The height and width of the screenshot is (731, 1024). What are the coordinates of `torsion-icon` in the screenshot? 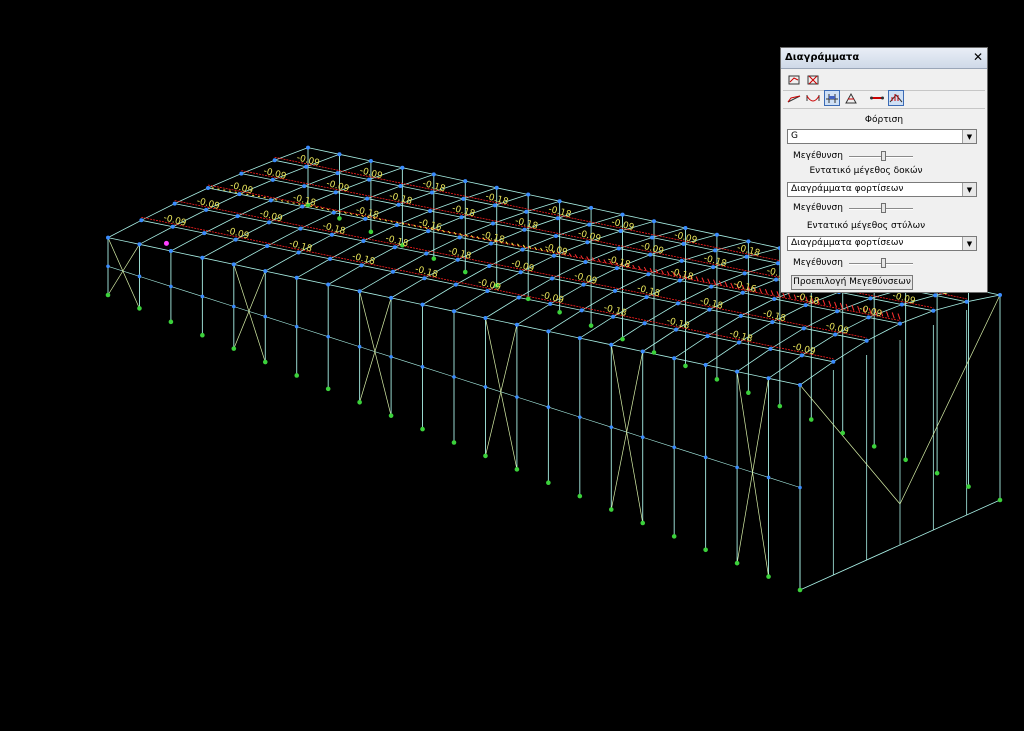 It's located at (851, 98).